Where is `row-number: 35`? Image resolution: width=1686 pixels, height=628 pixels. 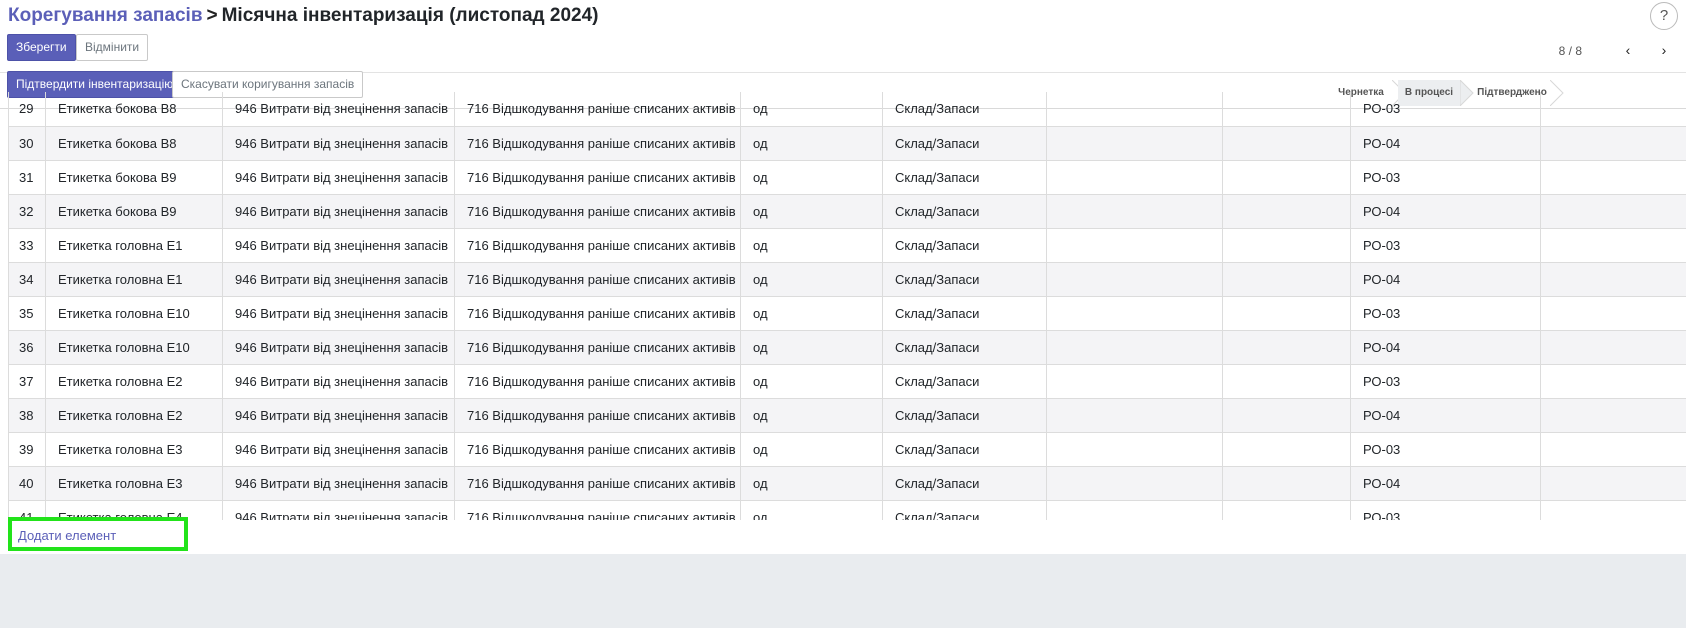
row-number: 35 is located at coordinates (27, 313).